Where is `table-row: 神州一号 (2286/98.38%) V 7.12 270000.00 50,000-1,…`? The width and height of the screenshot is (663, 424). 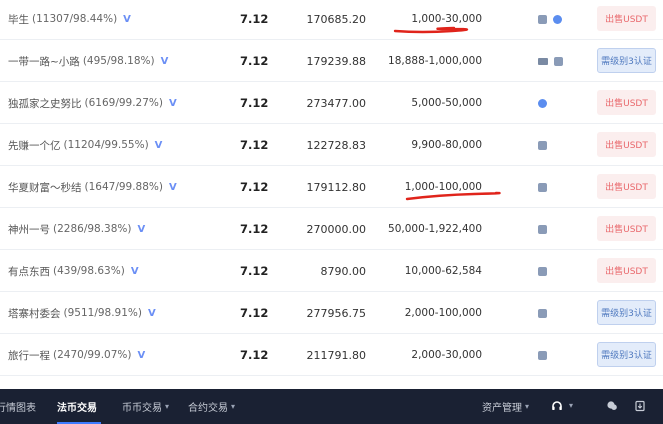
table-row: 神州一号 (2286/98.38%) V 7.12 270000.00 50,000-1,… is located at coordinates (331, 229).